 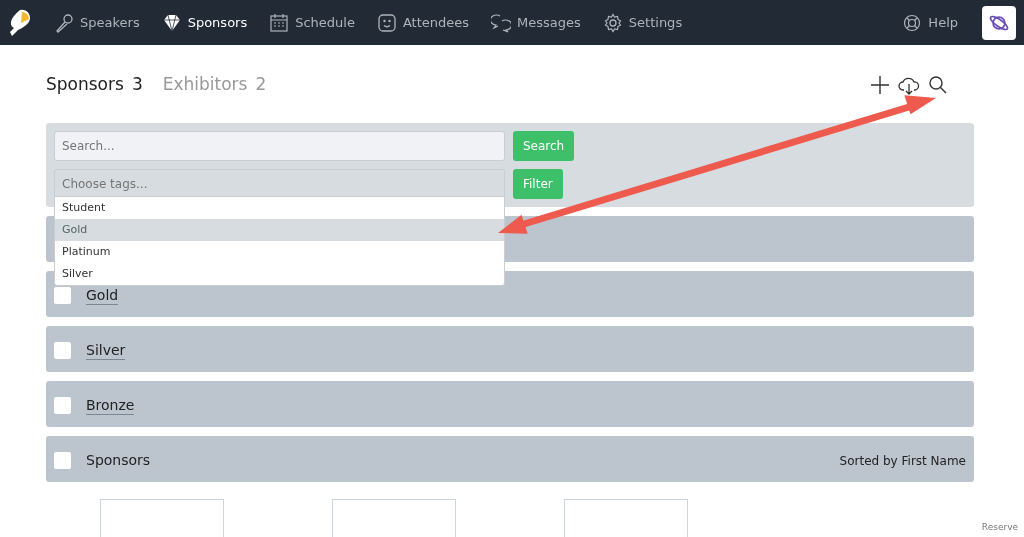 What do you see at coordinates (930, 22) in the screenshot?
I see `help-link: Help` at bounding box center [930, 22].